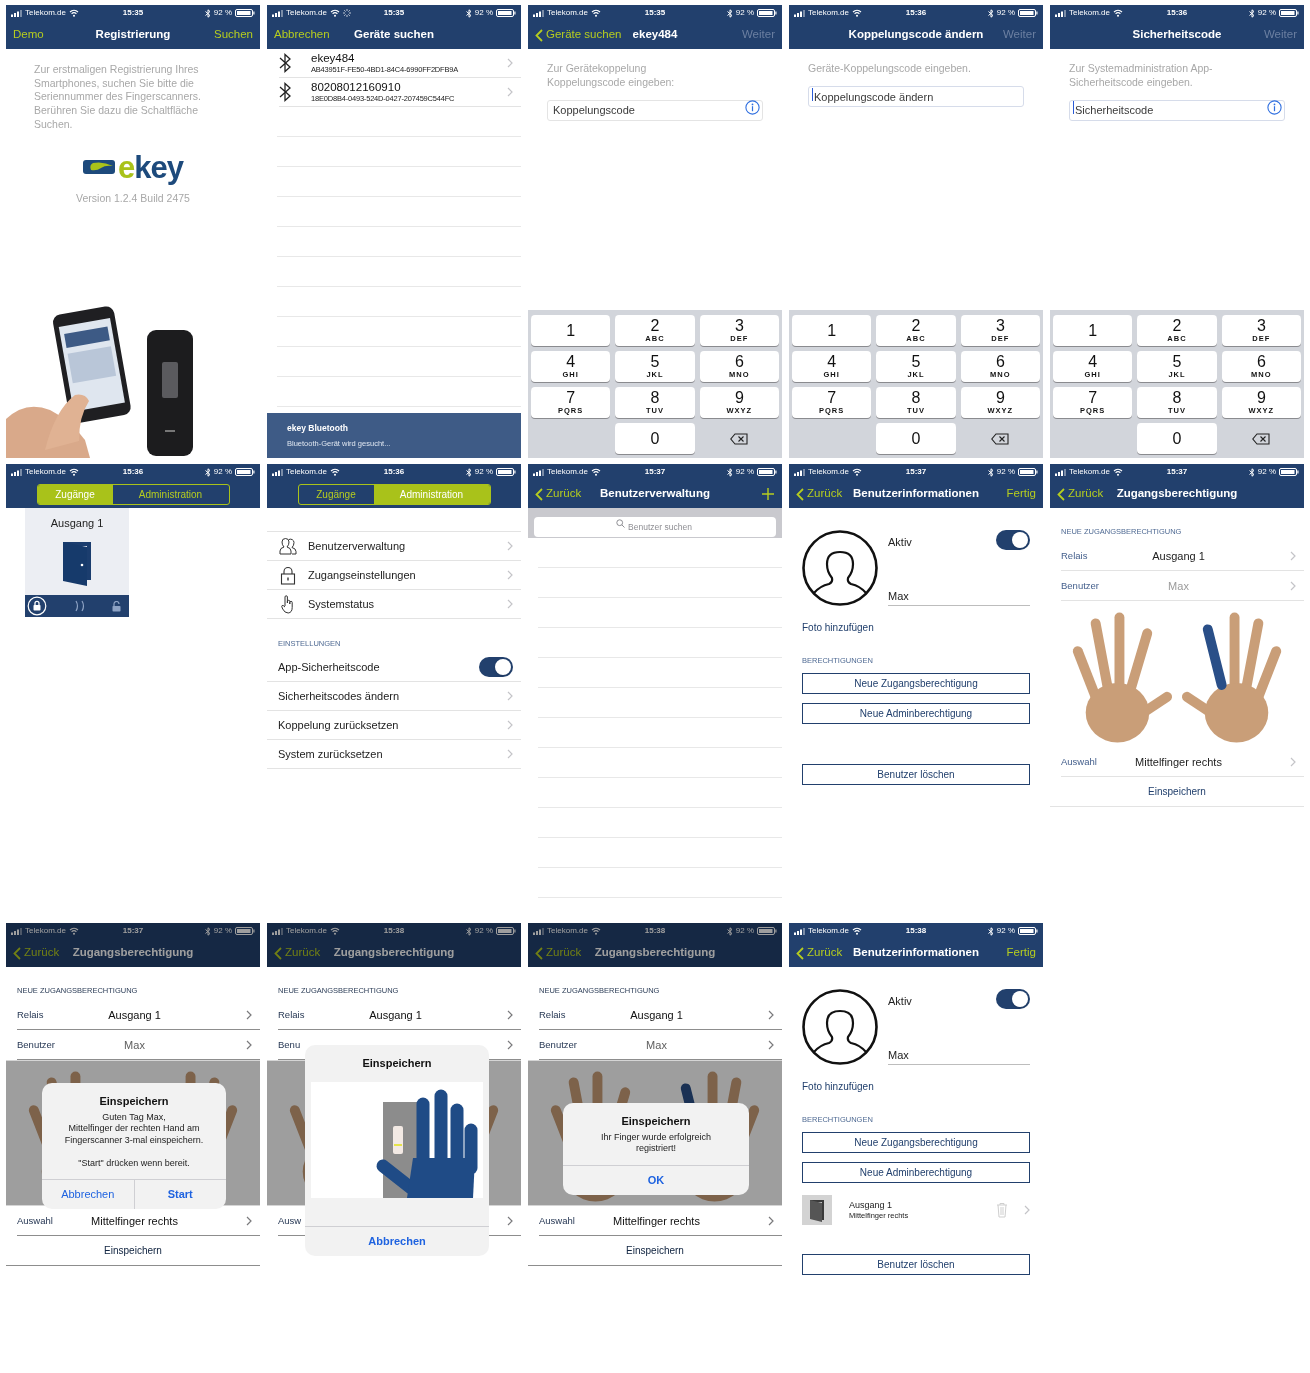 This screenshot has height=1373, width=1310. I want to click on row-label: Benutzer, so click(559, 1044).